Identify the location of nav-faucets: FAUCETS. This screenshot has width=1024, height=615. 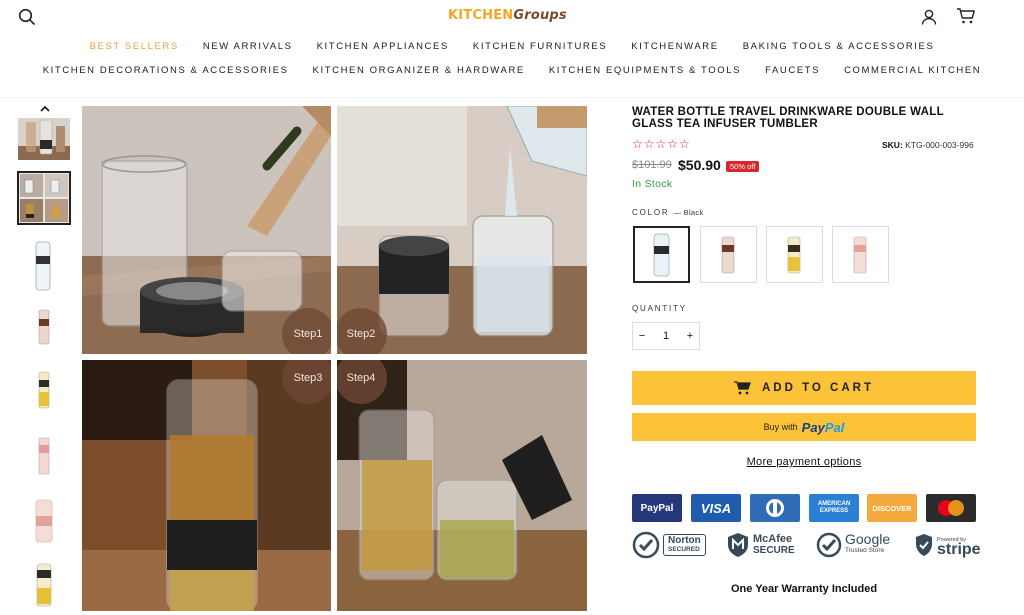
(792, 70).